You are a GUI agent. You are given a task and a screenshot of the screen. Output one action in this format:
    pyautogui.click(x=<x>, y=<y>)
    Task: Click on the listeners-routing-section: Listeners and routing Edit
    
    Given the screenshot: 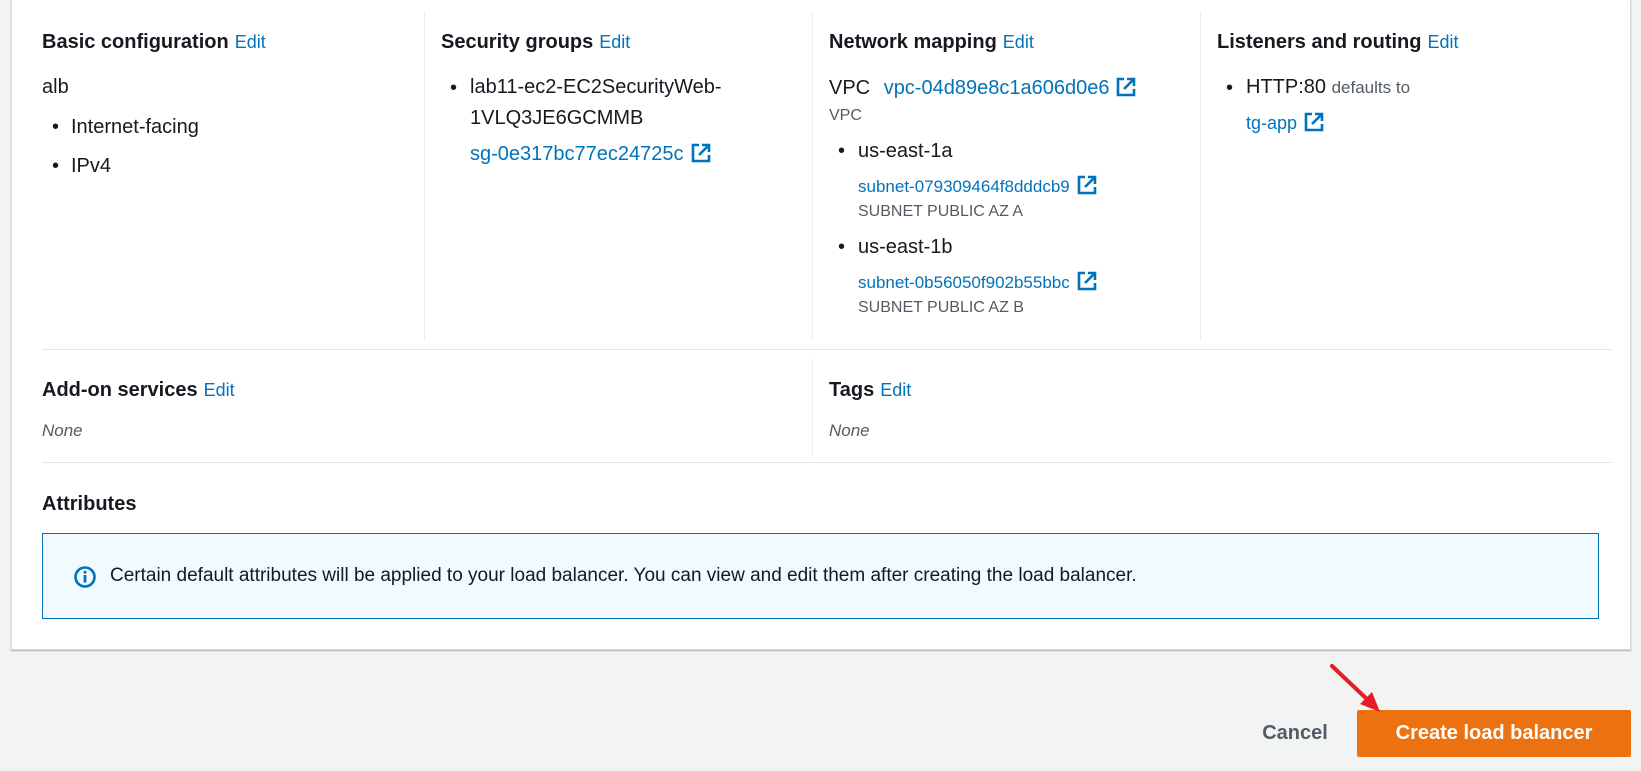 What is the action you would take?
    pyautogui.click(x=1338, y=42)
    